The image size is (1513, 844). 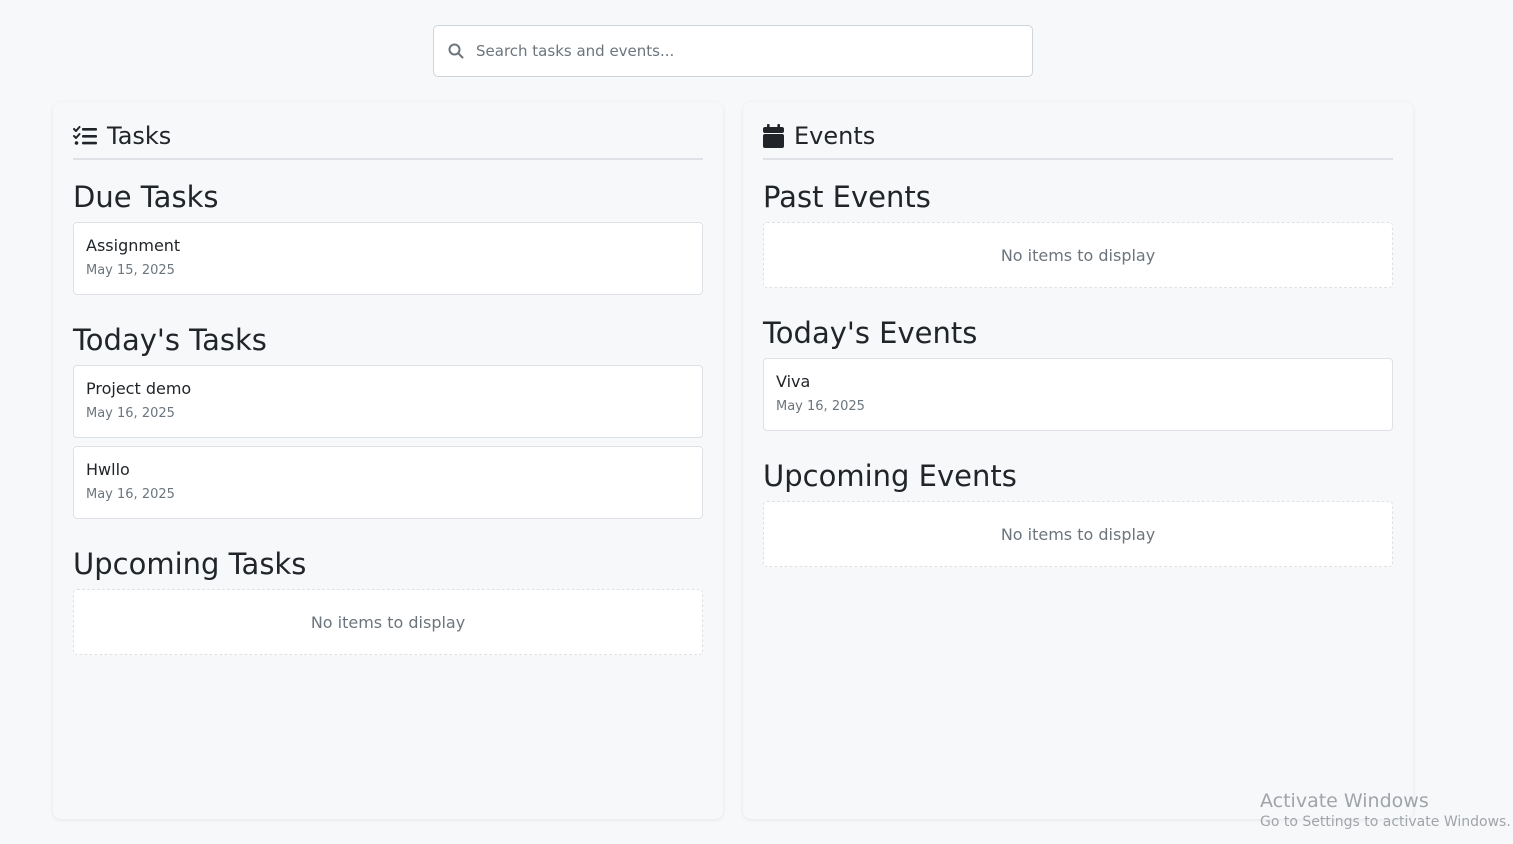 What do you see at coordinates (793, 381) in the screenshot?
I see `event-title: Viva` at bounding box center [793, 381].